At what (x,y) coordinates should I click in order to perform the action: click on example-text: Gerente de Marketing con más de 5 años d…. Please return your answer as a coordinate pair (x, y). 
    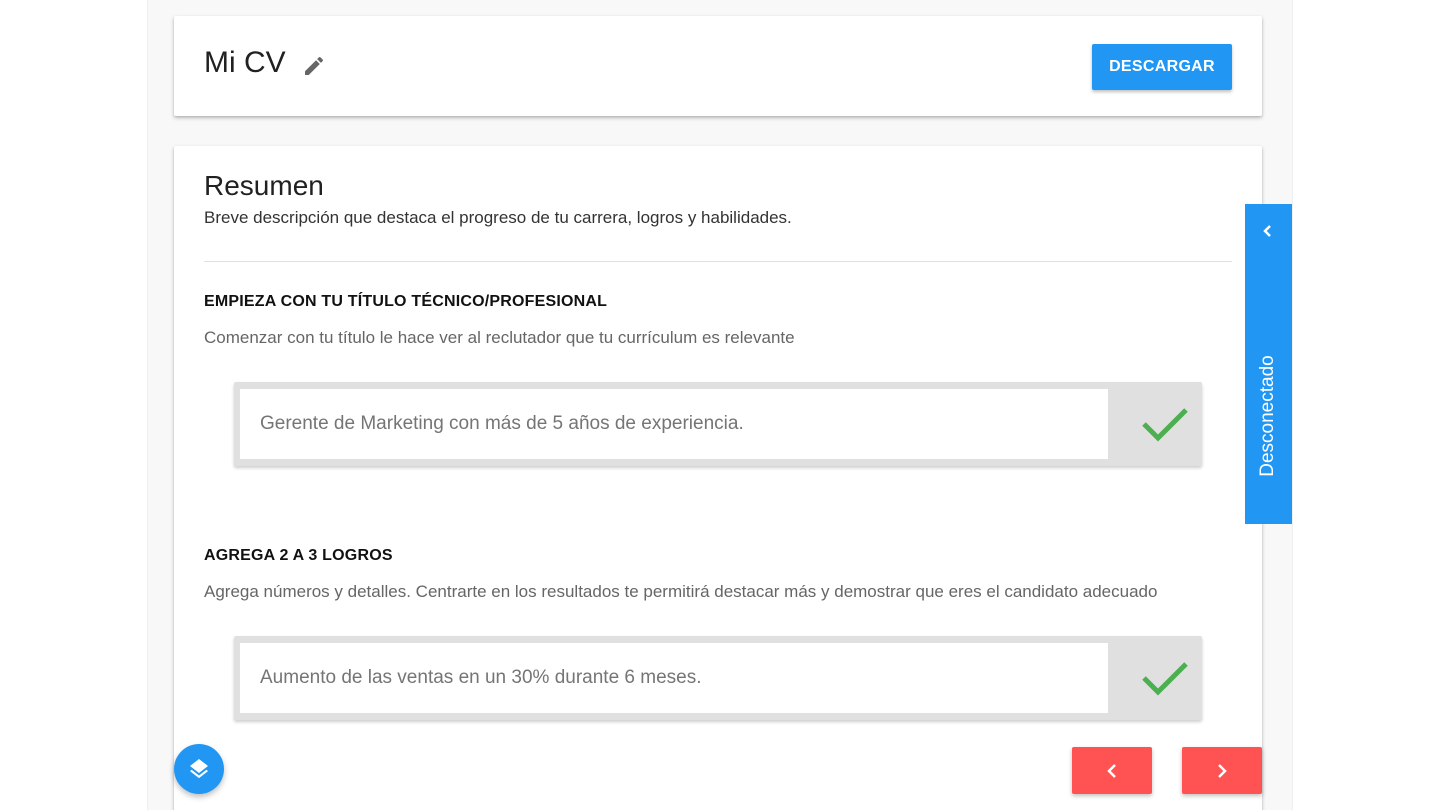
    Looking at the image, I should click on (502, 423).